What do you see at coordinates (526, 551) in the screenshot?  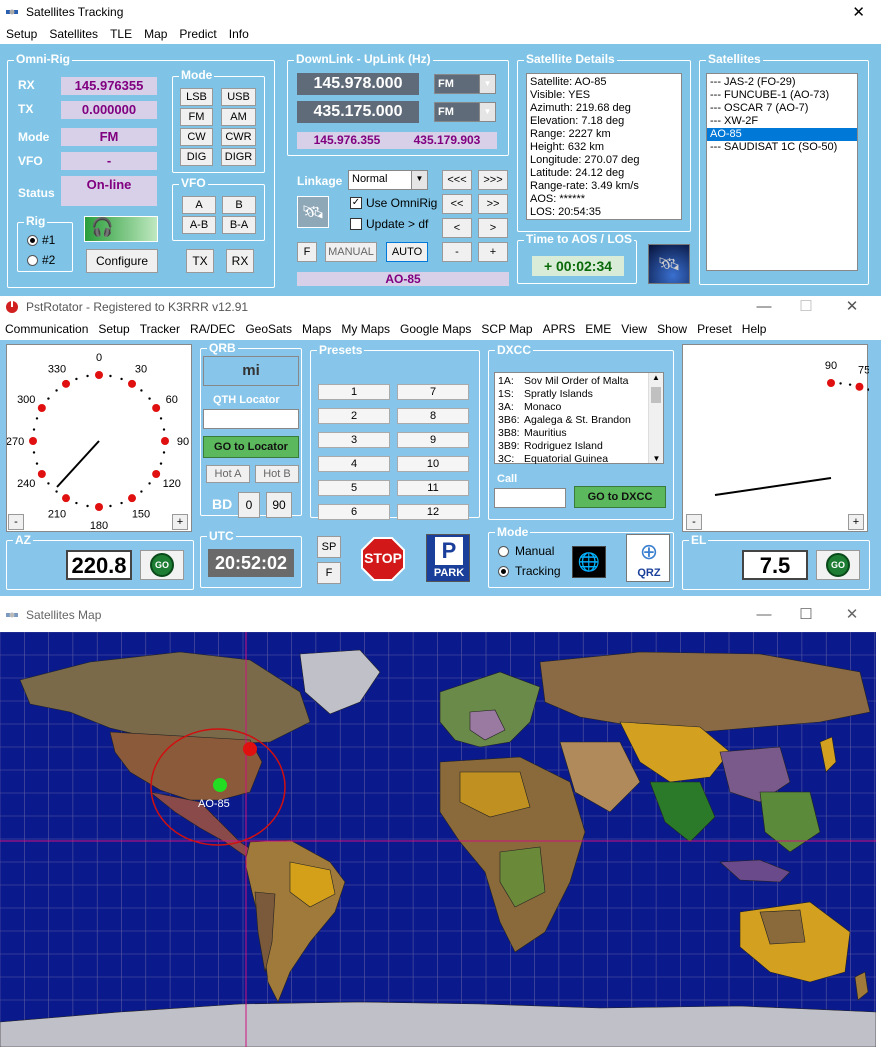 I see `manual-radio: Manual` at bounding box center [526, 551].